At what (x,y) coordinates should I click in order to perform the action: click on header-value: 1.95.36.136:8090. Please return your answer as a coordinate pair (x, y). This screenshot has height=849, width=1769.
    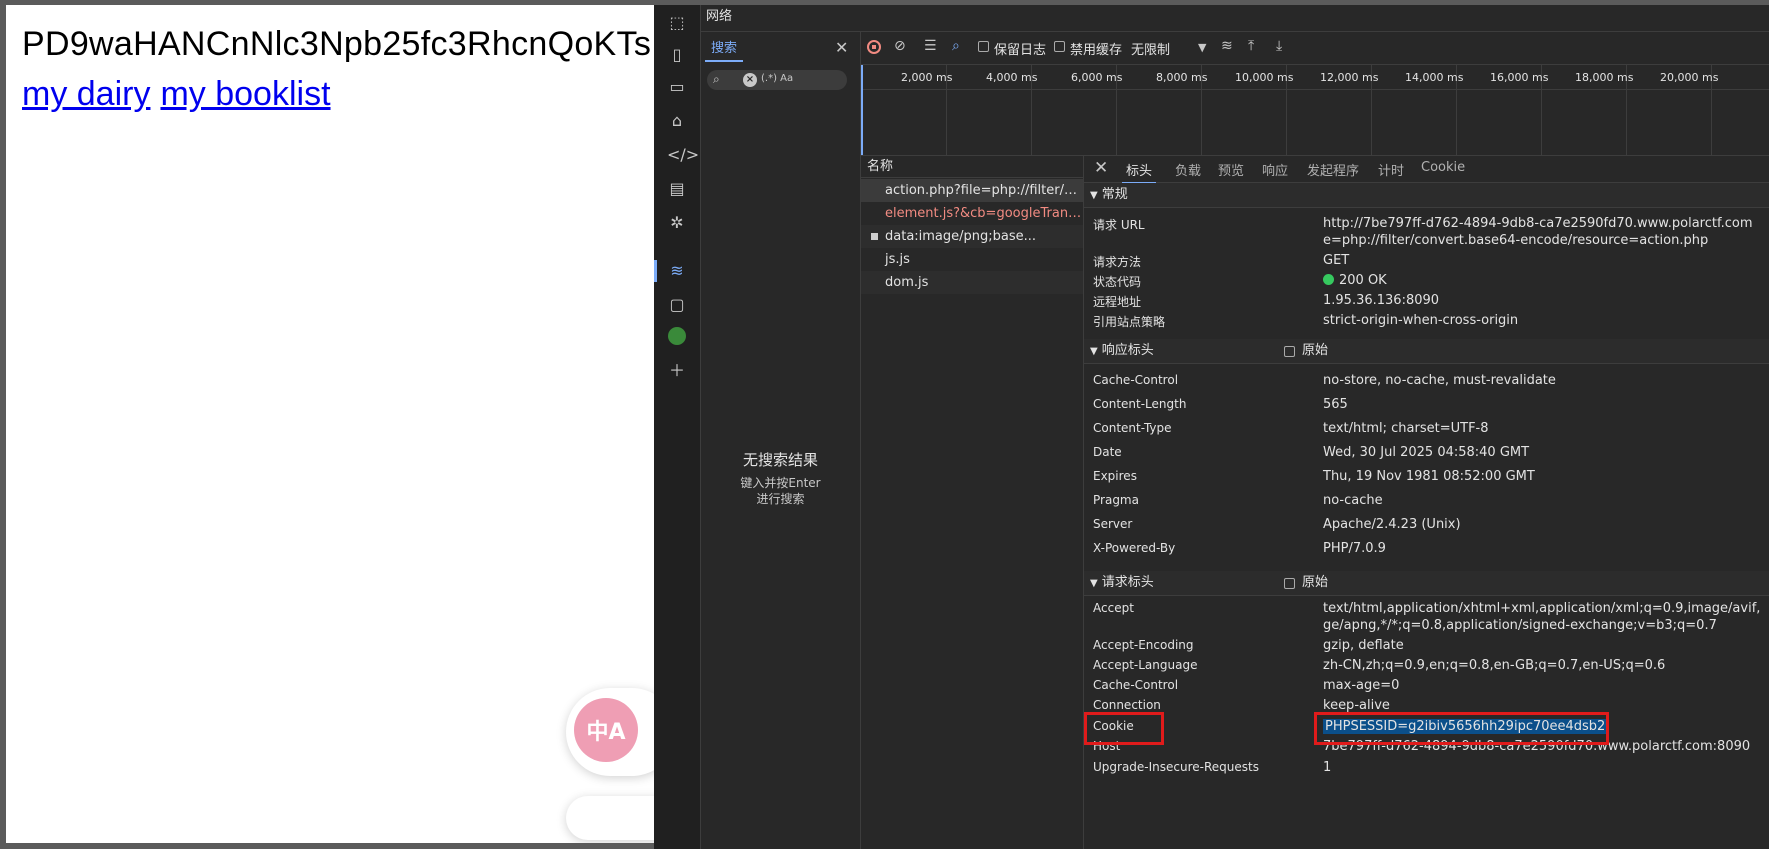
    Looking at the image, I should click on (1381, 300).